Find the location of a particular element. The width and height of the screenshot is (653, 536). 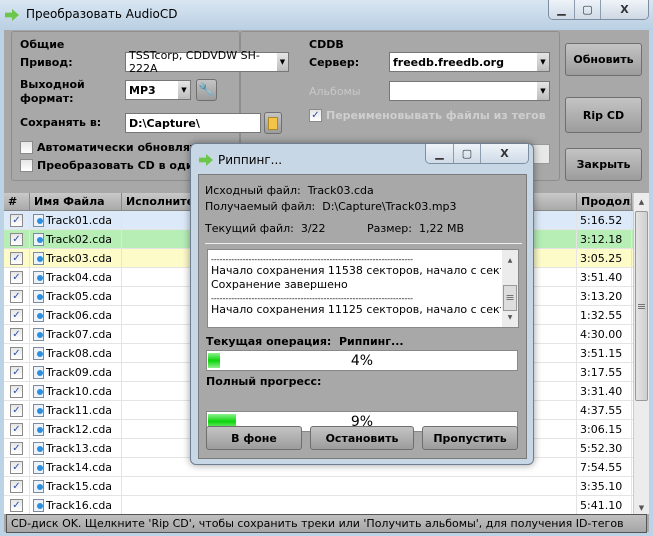

dialog-minimize-button: ▁ is located at coordinates (440, 153).